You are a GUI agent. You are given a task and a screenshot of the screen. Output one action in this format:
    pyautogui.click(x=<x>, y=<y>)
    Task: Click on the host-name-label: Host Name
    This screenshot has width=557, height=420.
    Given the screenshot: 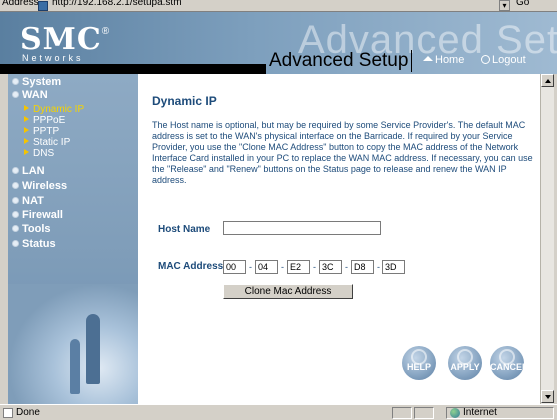 What is the action you would take?
    pyautogui.click(x=184, y=229)
    